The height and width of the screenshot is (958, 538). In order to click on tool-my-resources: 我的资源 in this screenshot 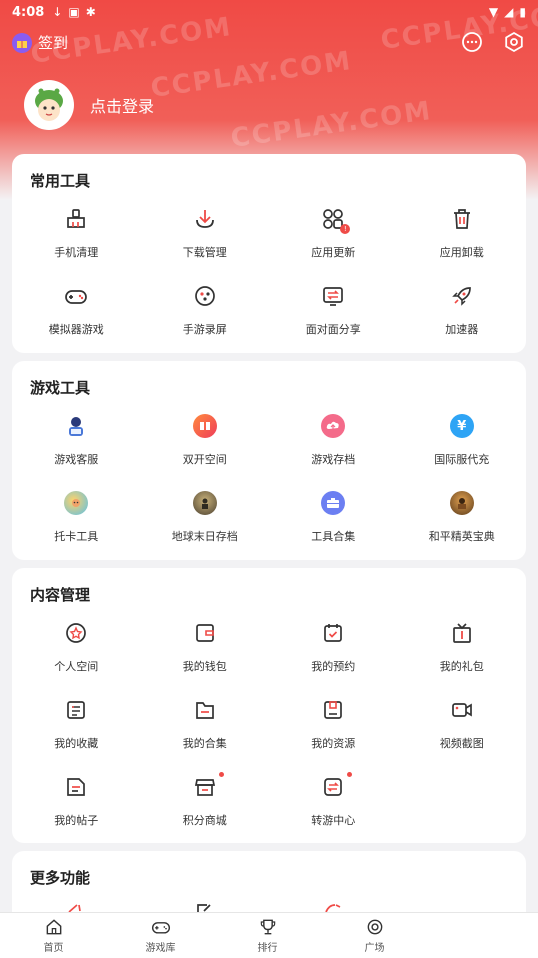, I will do `click(333, 731)`.